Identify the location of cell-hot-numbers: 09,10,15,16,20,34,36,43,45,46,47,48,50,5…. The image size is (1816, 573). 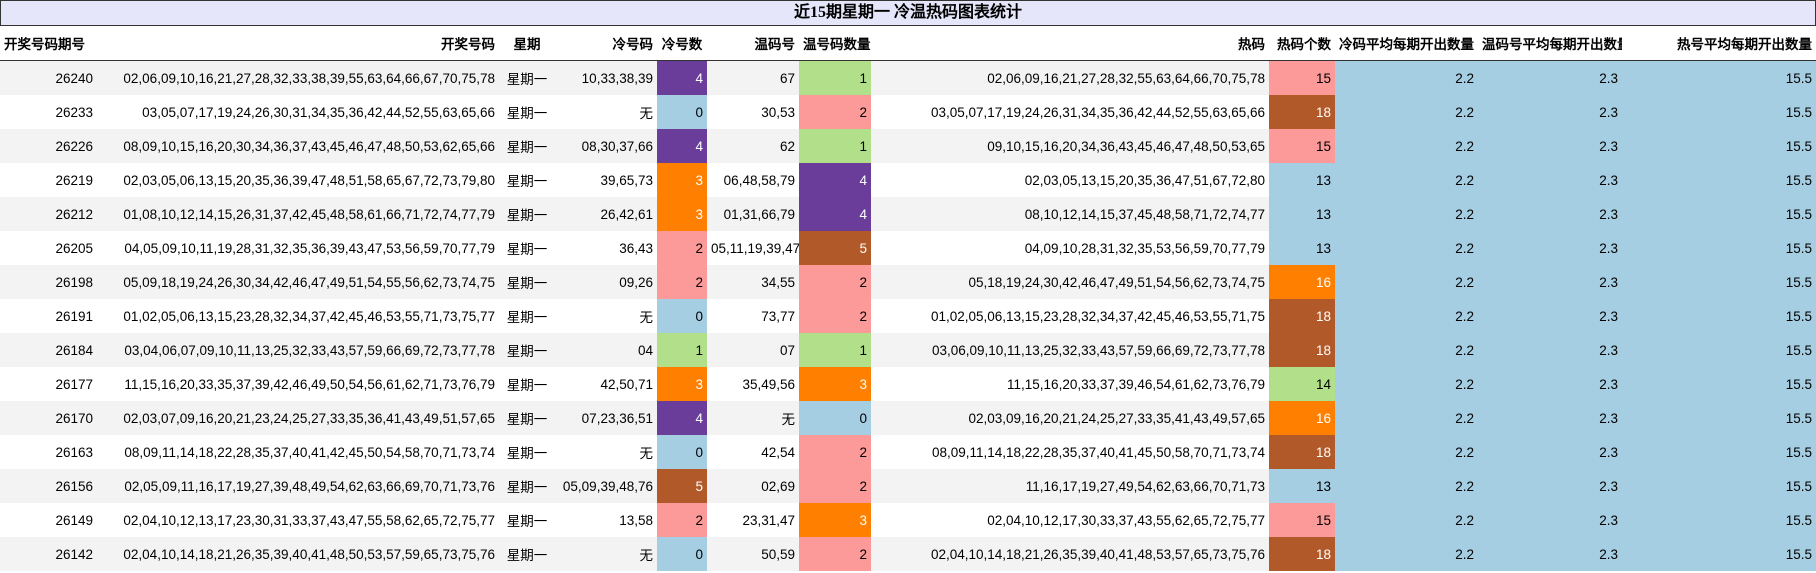
(1070, 146).